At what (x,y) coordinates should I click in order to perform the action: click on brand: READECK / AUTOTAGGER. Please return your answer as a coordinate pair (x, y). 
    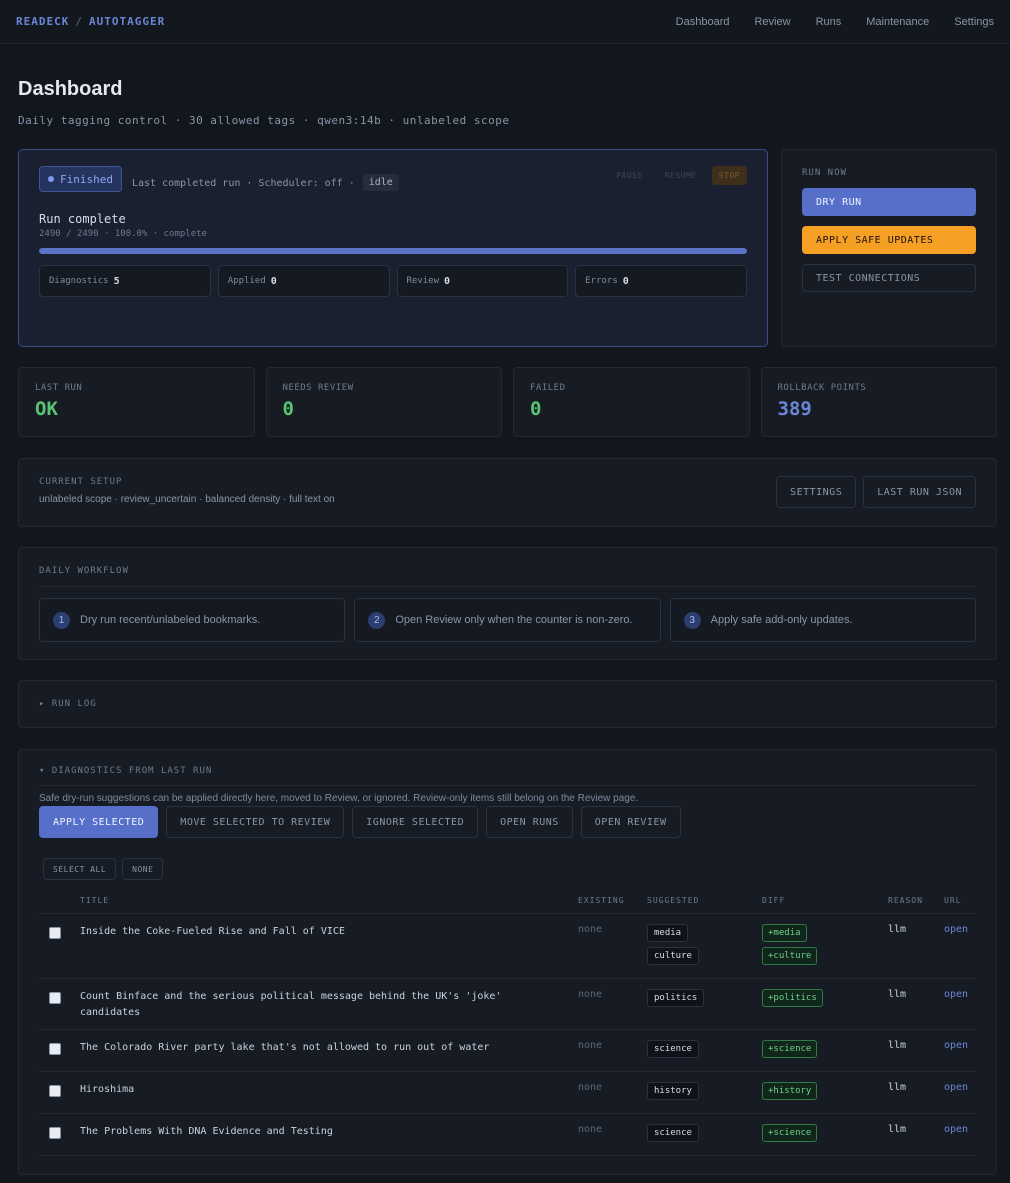
    Looking at the image, I should click on (90, 21).